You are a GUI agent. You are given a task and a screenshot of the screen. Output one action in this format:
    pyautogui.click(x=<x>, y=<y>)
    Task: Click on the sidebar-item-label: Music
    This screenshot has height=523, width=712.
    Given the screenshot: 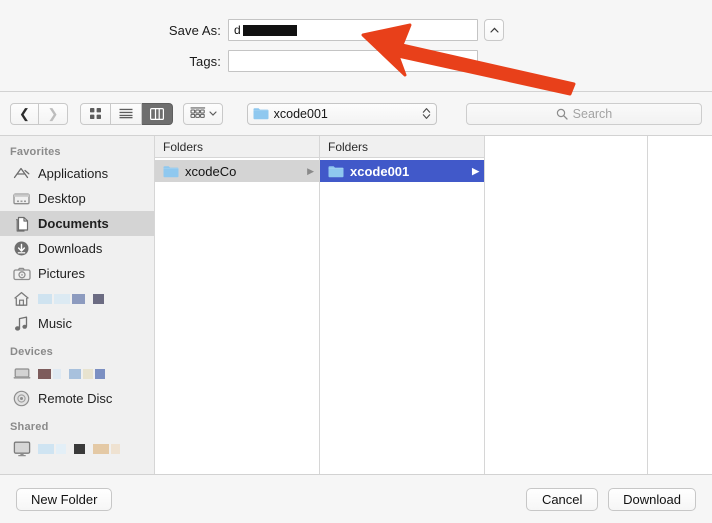 What is the action you would take?
    pyautogui.click(x=55, y=323)
    